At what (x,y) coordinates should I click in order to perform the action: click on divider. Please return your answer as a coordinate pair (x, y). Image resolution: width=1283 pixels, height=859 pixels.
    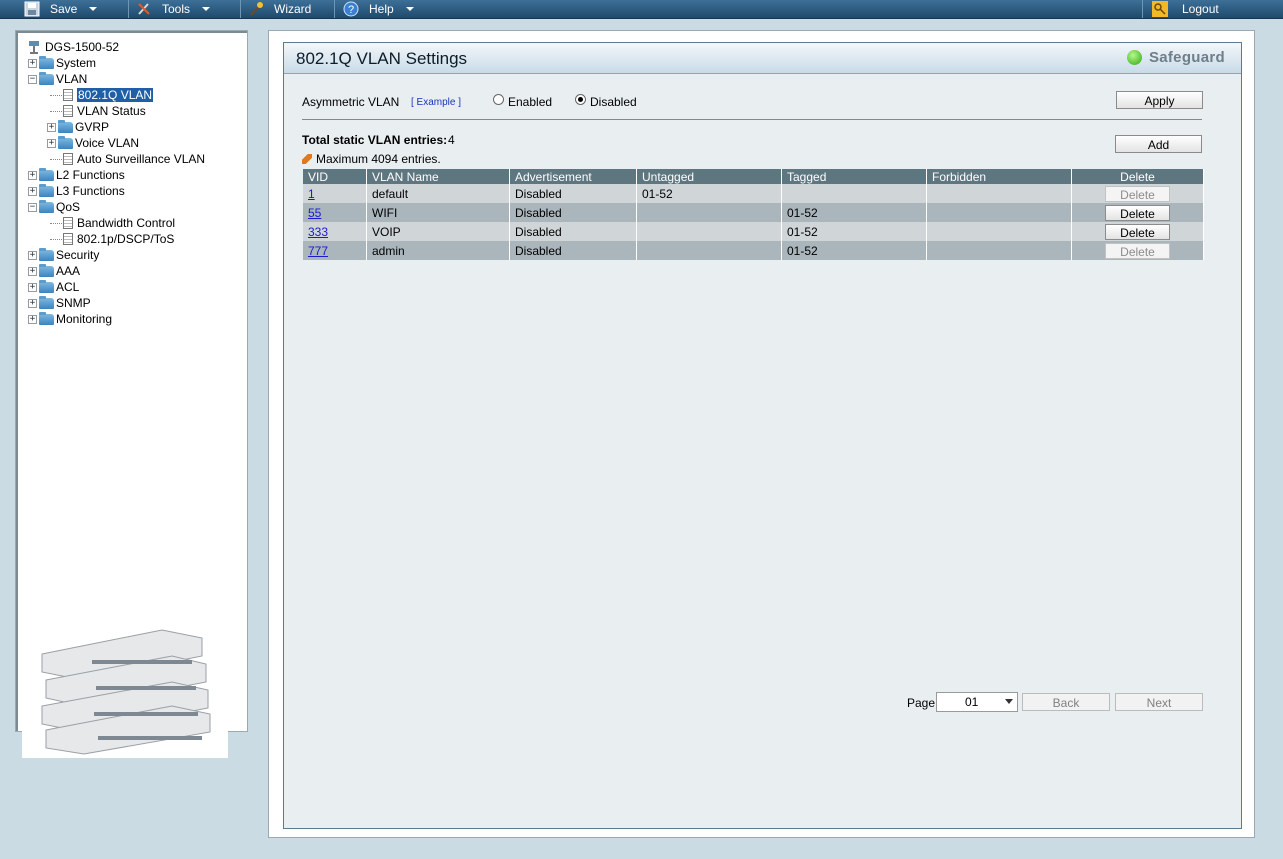
    Looking at the image, I should click on (752, 119).